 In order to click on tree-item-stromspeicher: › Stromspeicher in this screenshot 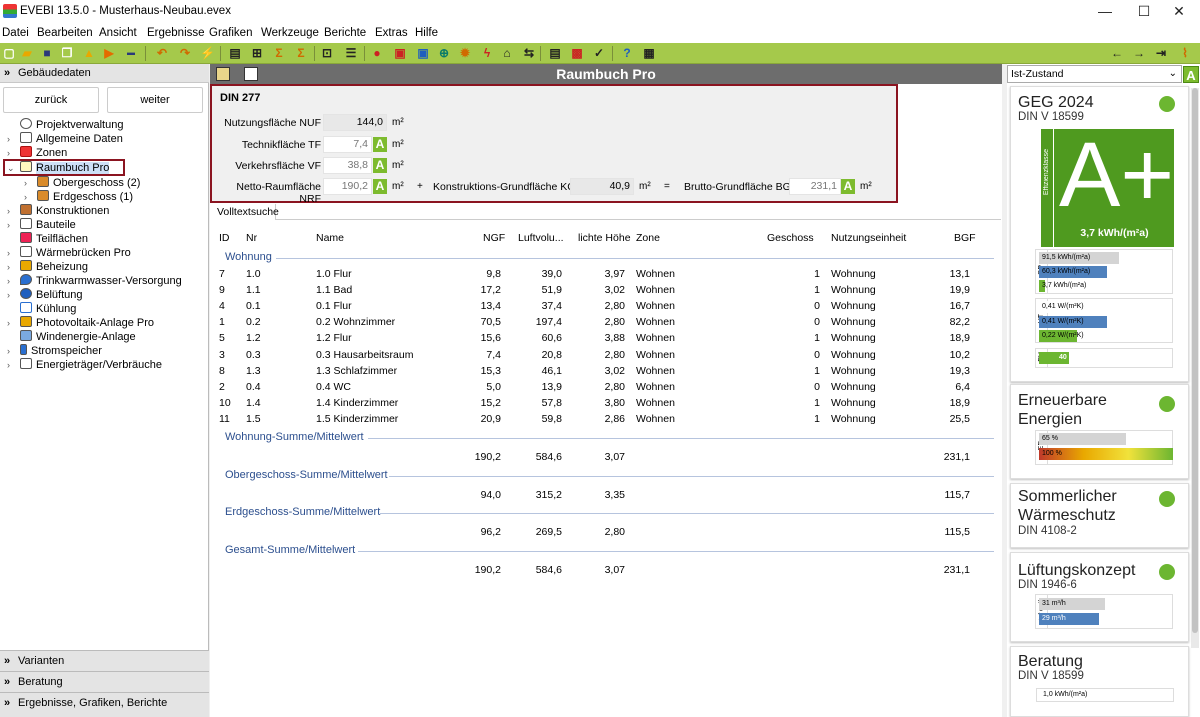, I will do `click(54, 351)`.